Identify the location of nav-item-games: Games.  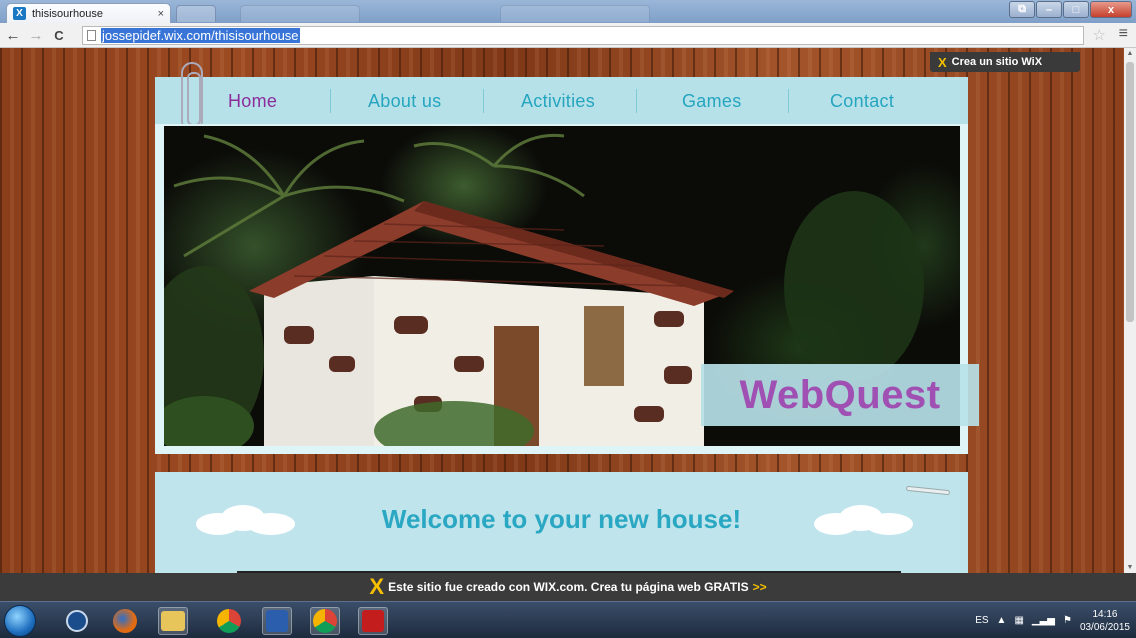
(712, 101).